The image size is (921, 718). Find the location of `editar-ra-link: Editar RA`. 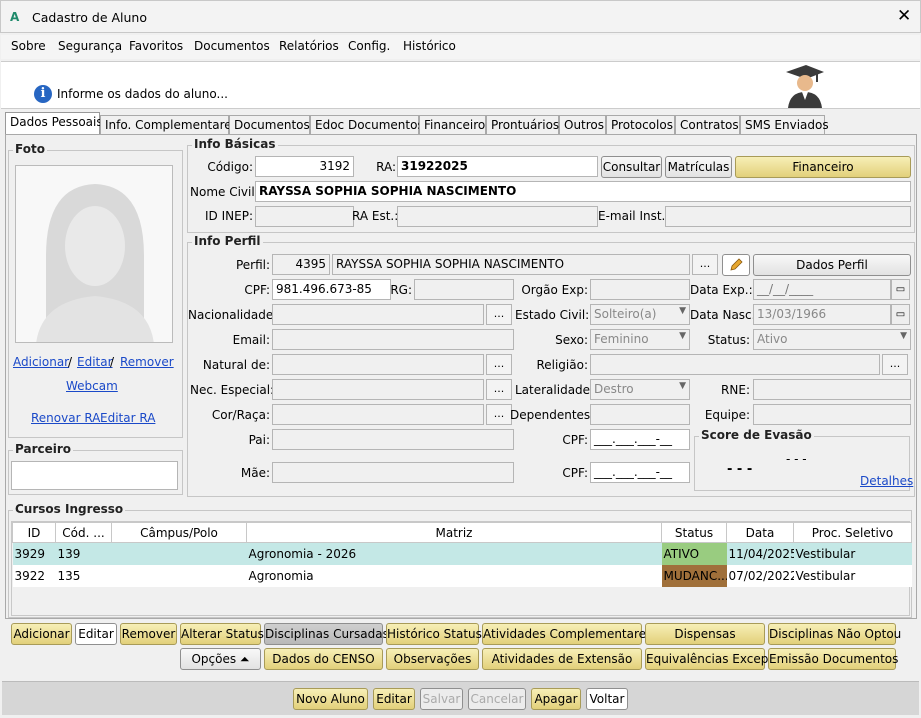

editar-ra-link: Editar RA is located at coordinates (127, 418).